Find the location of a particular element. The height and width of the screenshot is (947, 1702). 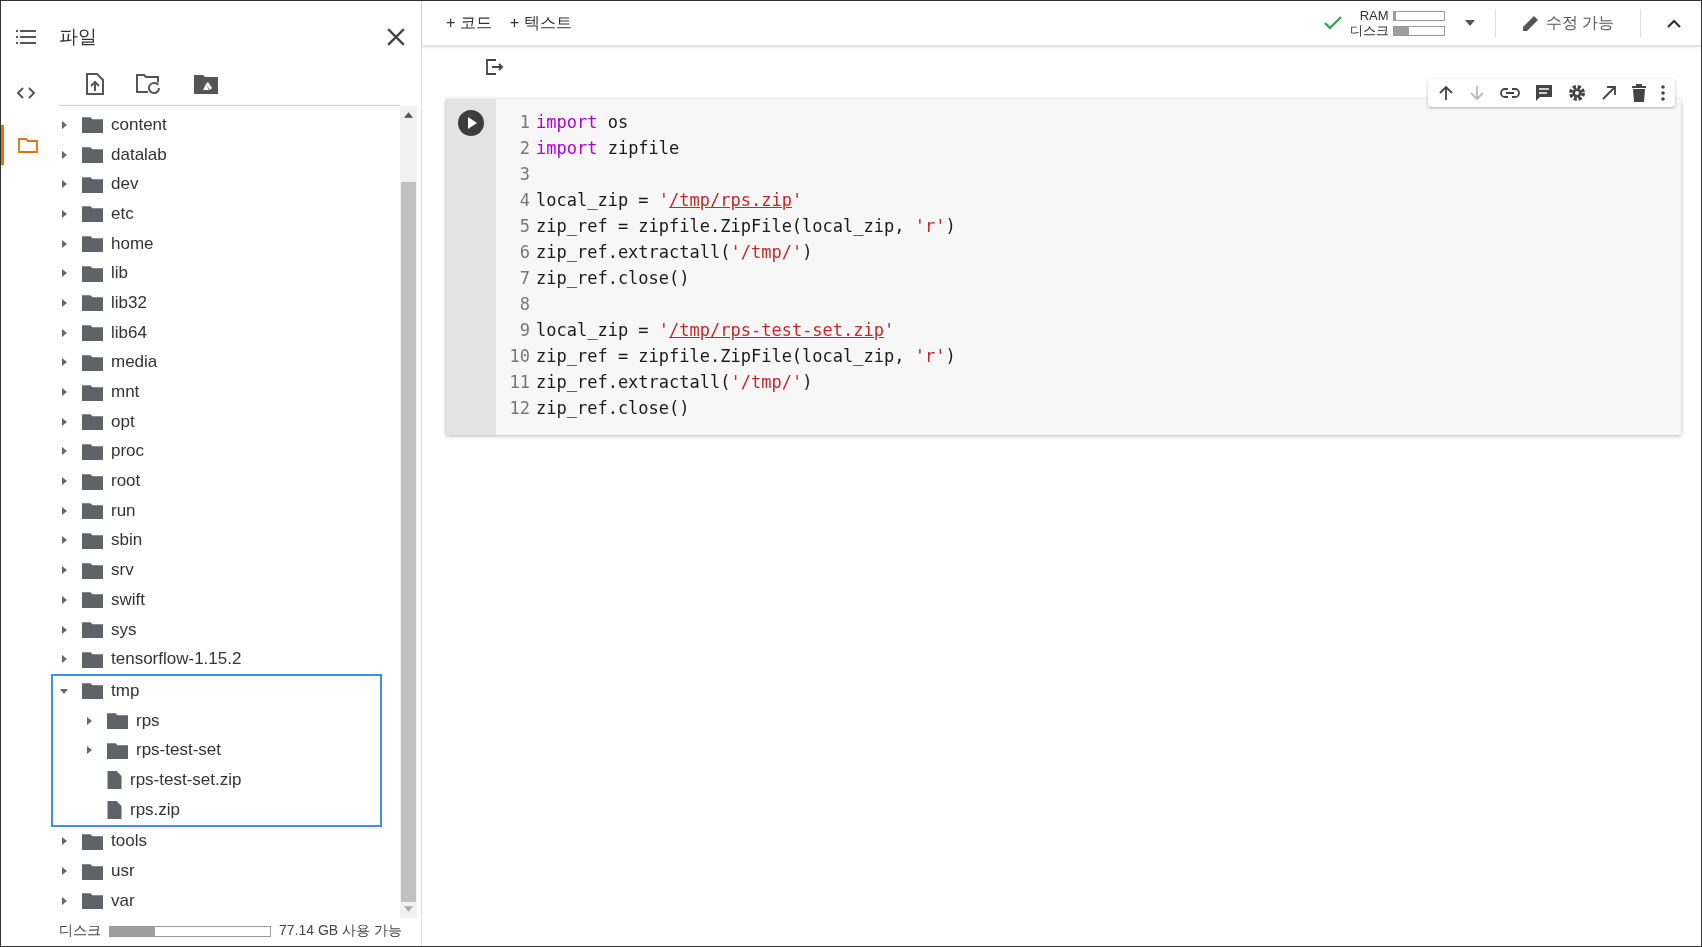

trash-icon is located at coordinates (1639, 93).